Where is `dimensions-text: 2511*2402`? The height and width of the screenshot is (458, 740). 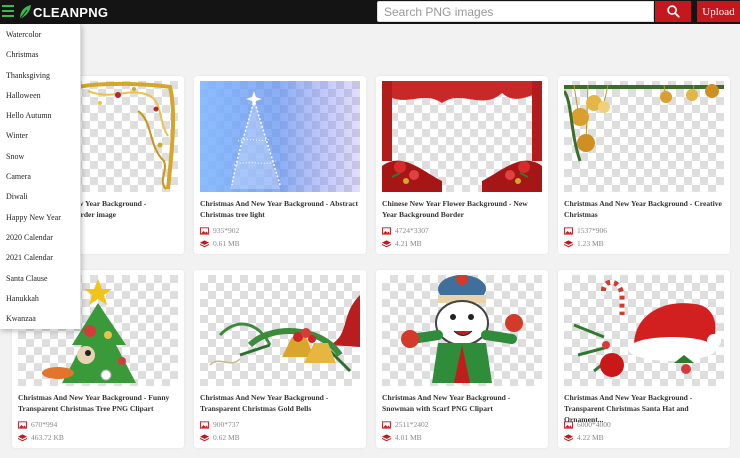 dimensions-text: 2511*2402 is located at coordinates (412, 424).